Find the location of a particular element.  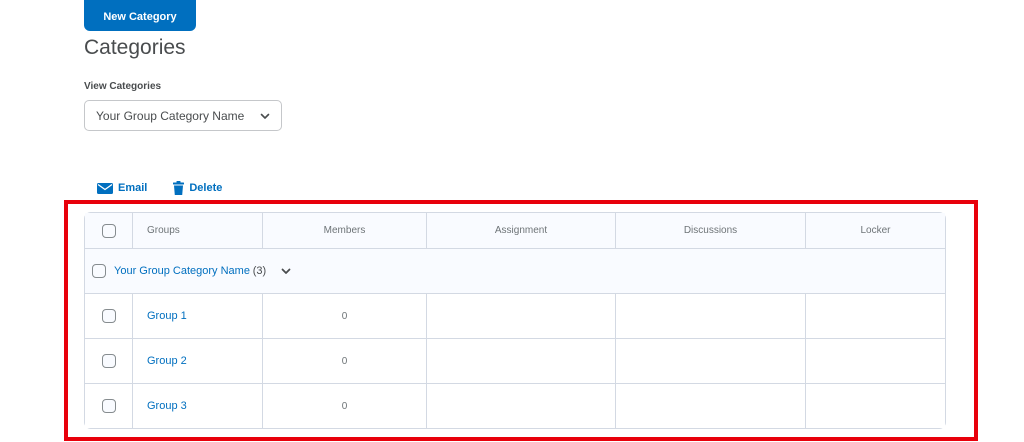

action-toolbar: Email Delete is located at coordinates (159, 188).